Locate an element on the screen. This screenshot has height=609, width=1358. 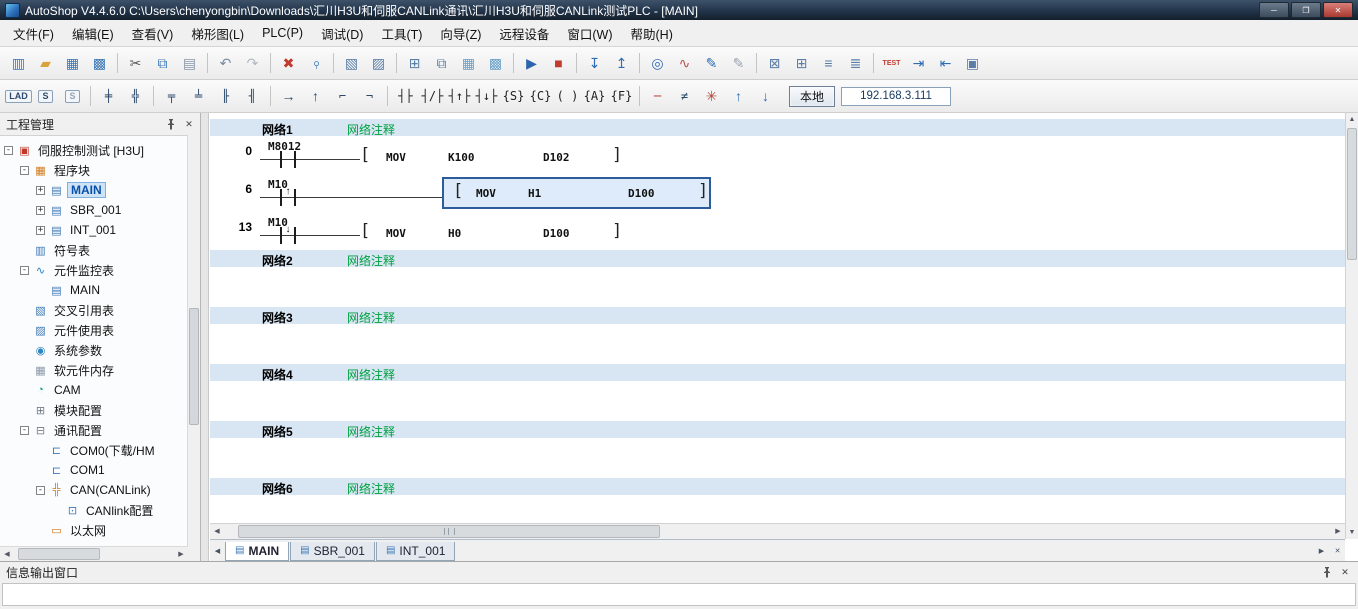
menu-item-edit: 编辑(E) is located at coordinates (93, 33).